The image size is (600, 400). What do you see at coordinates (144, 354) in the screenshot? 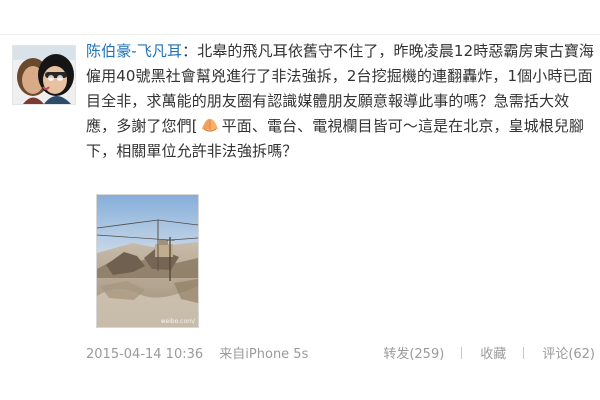
I see `post-time: 2015-04-14 10:36` at bounding box center [144, 354].